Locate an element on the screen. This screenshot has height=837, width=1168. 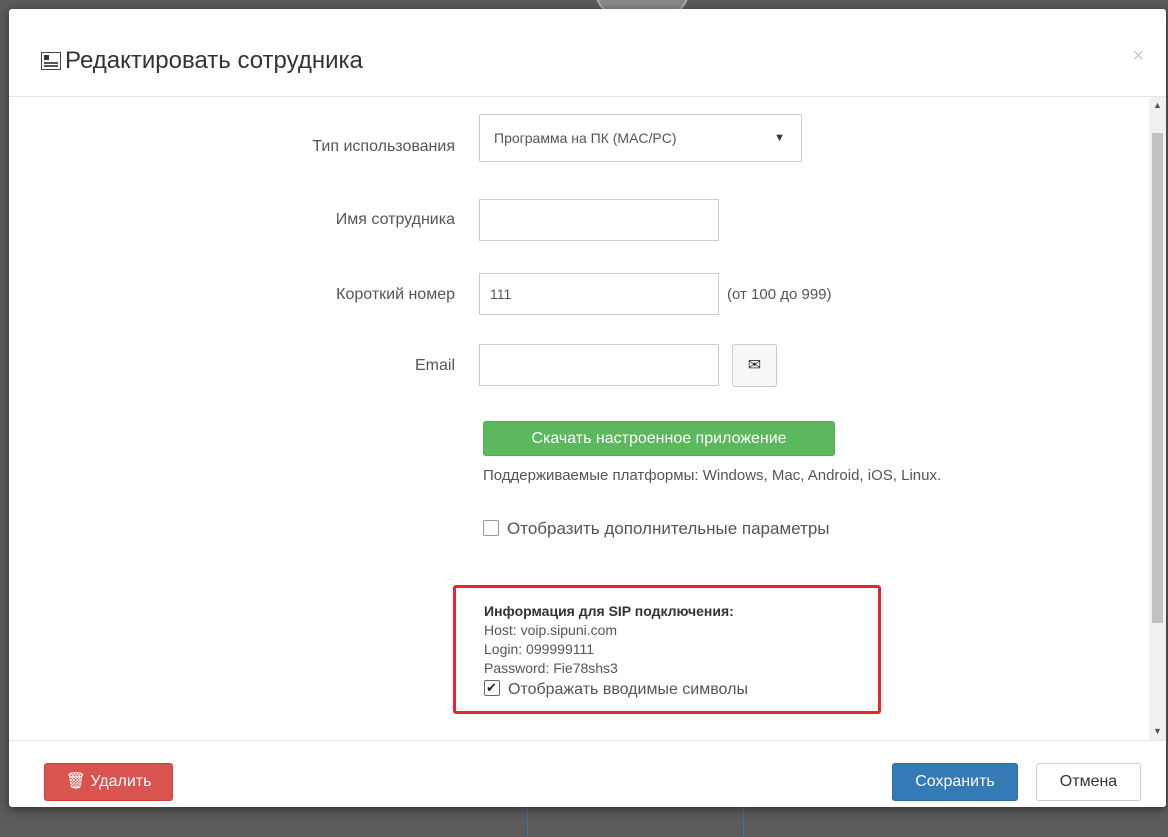
email-input is located at coordinates (599, 365).